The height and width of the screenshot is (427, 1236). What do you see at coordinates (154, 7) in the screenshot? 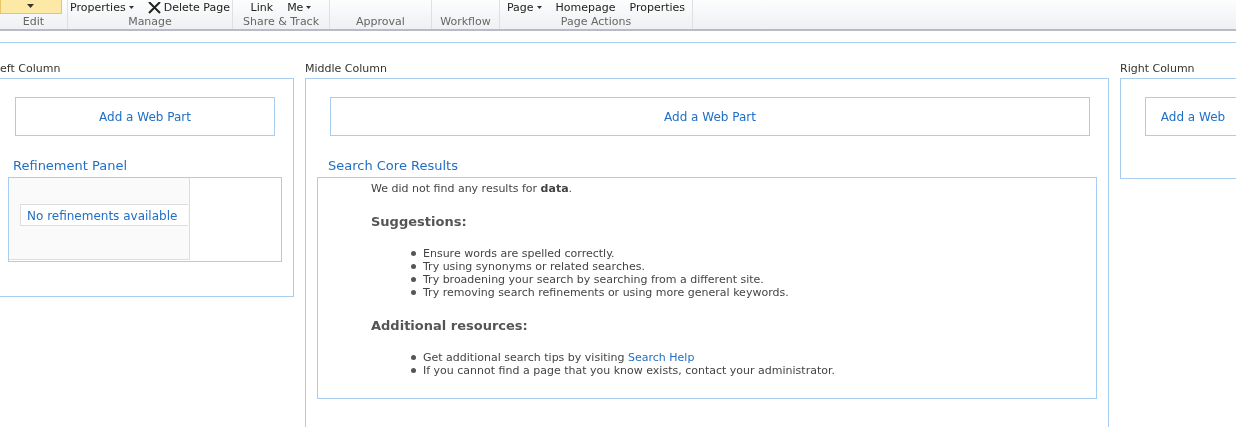
I see `delete-icon` at bounding box center [154, 7].